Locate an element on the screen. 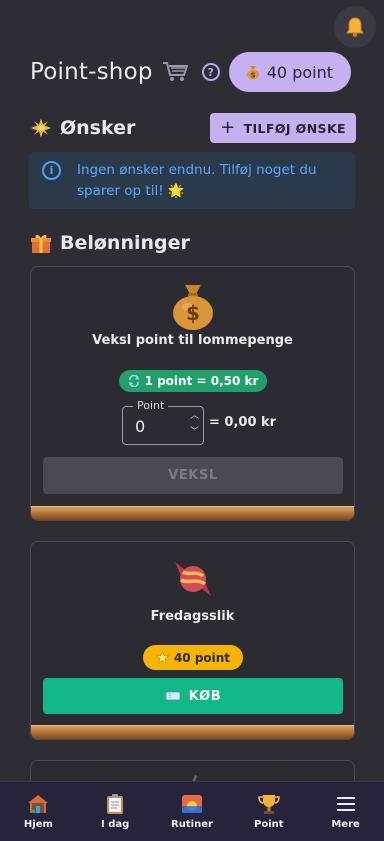 This screenshot has width=384, height=841. buy-button: KØB is located at coordinates (193, 696).